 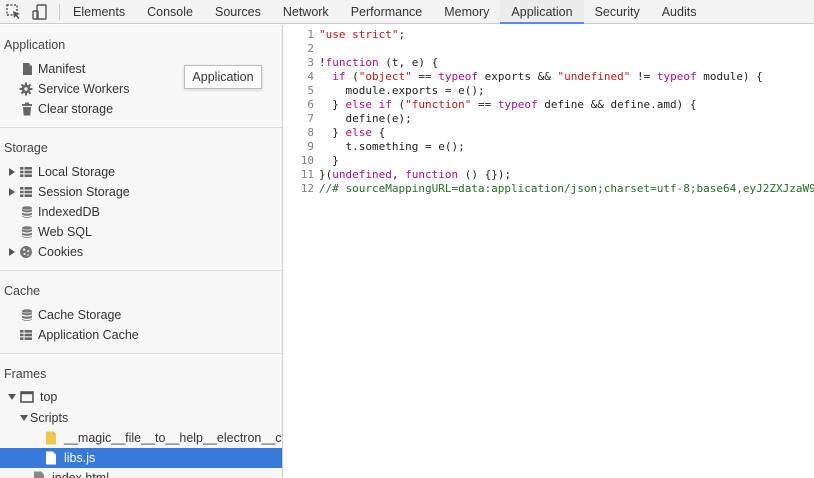 What do you see at coordinates (80, 315) in the screenshot?
I see `sidebar-item-label: Cache Storage` at bounding box center [80, 315].